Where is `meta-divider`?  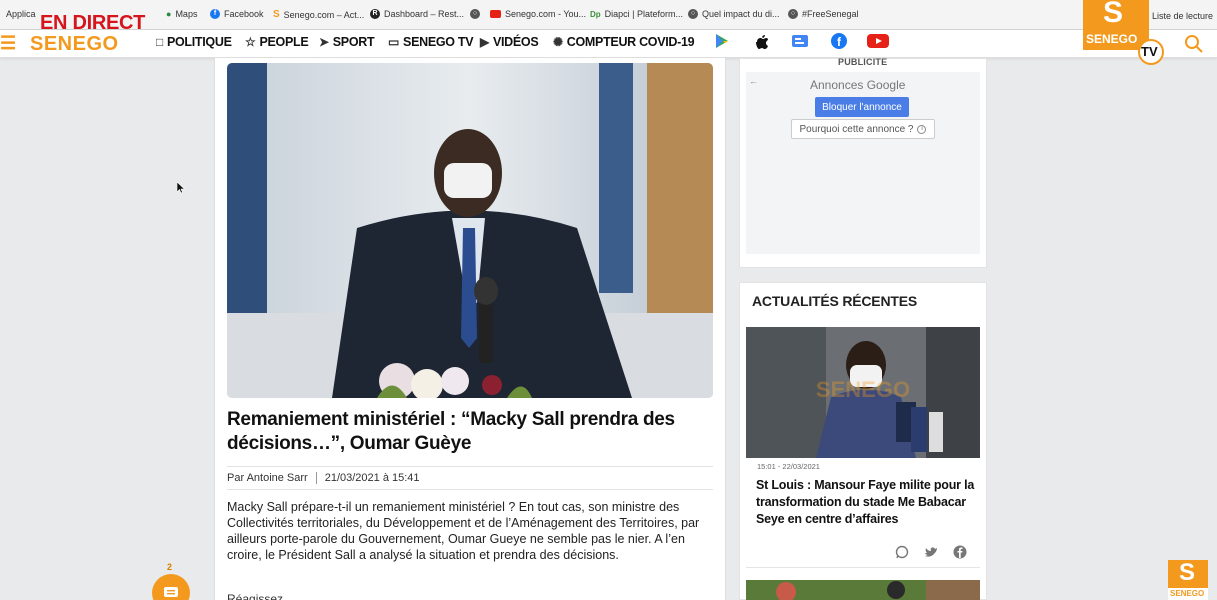
meta-divider is located at coordinates (316, 478).